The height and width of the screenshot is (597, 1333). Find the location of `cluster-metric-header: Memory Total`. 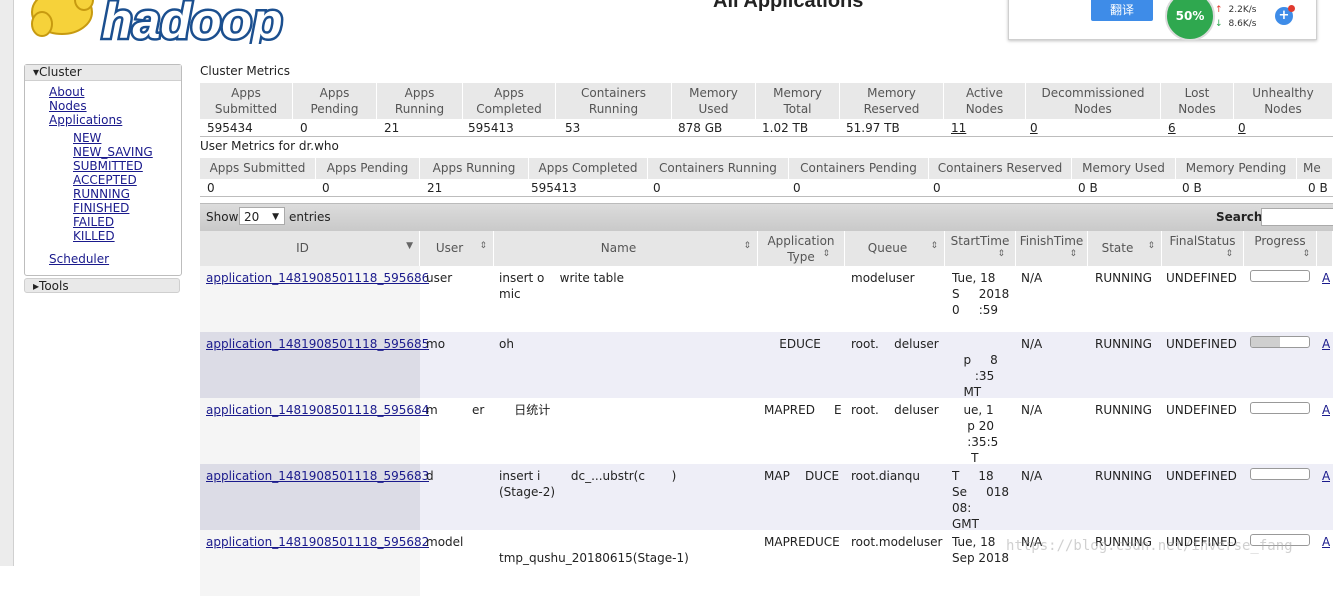

cluster-metric-header: Memory Total is located at coordinates (798, 101).